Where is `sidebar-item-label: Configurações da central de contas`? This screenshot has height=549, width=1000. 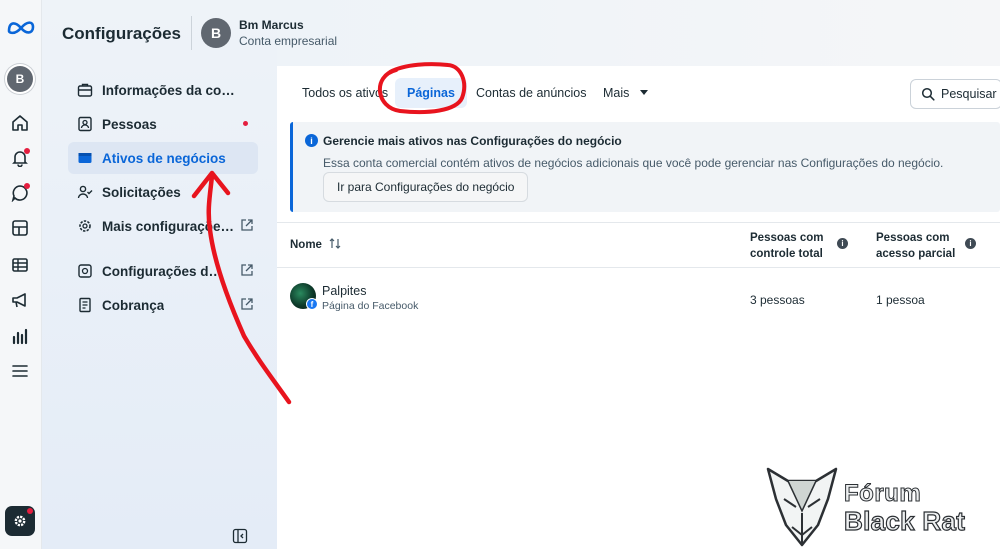
sidebar-item-label: Configurações da central de contas is located at coordinates (165, 271).